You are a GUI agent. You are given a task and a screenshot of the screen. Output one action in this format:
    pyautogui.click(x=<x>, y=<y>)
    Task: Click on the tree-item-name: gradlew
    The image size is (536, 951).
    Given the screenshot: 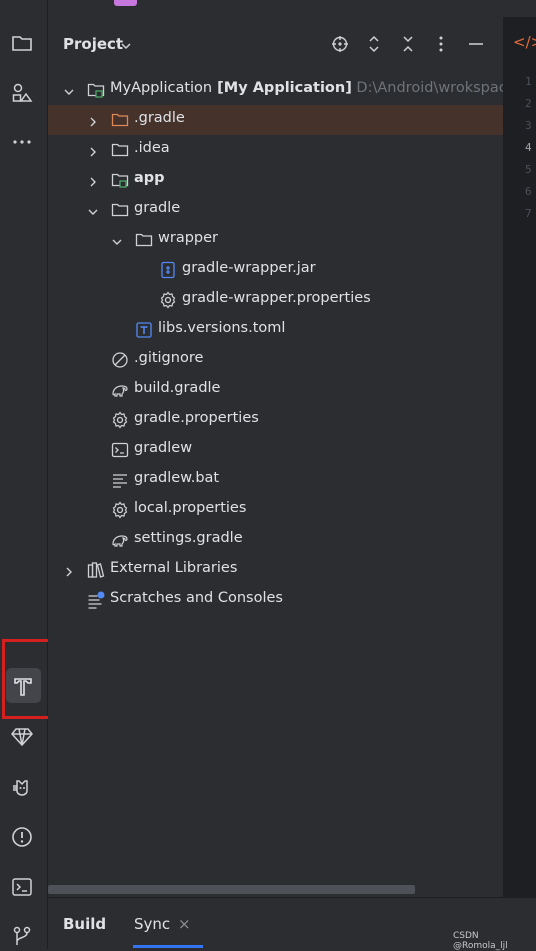 What is the action you would take?
    pyautogui.click(x=163, y=448)
    